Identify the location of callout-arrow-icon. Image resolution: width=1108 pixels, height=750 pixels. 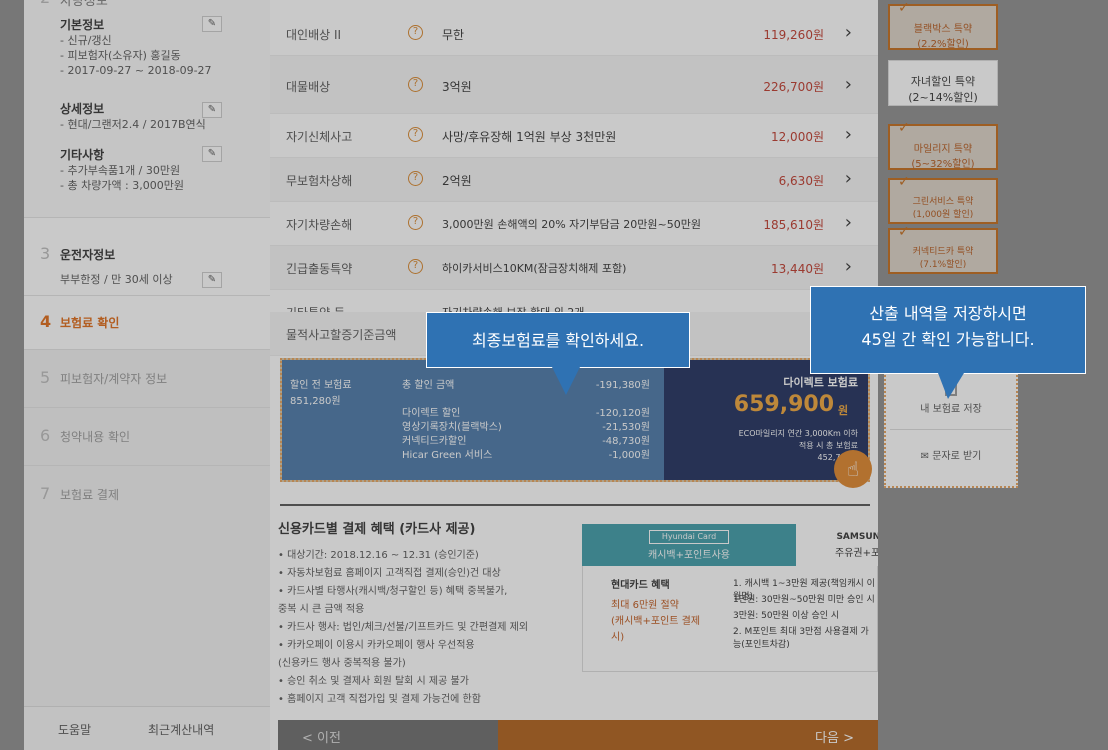
(566, 381).